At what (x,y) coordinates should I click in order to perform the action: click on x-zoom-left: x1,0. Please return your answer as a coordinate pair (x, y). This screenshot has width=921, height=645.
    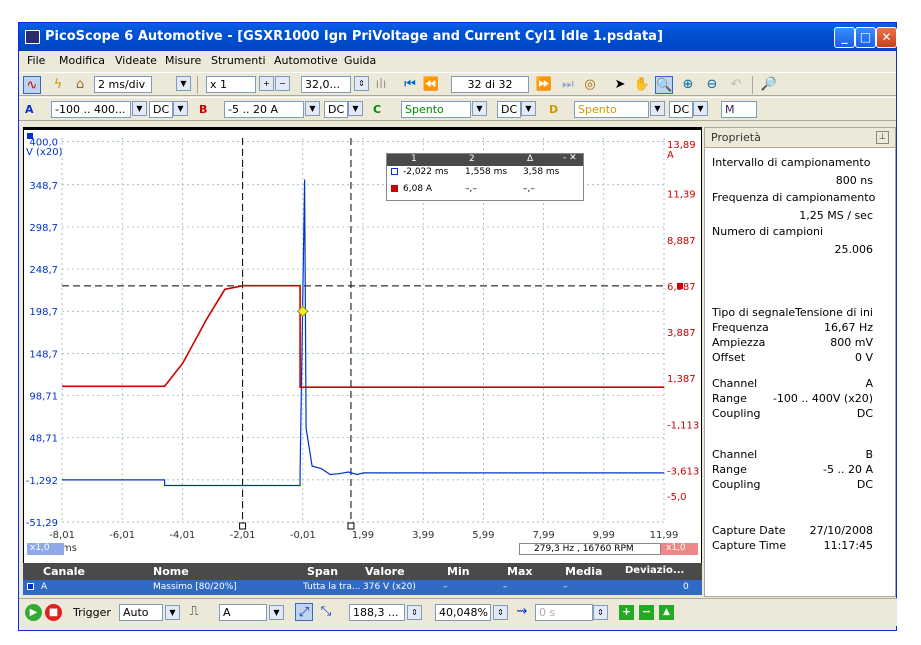
    Looking at the image, I should click on (45, 549).